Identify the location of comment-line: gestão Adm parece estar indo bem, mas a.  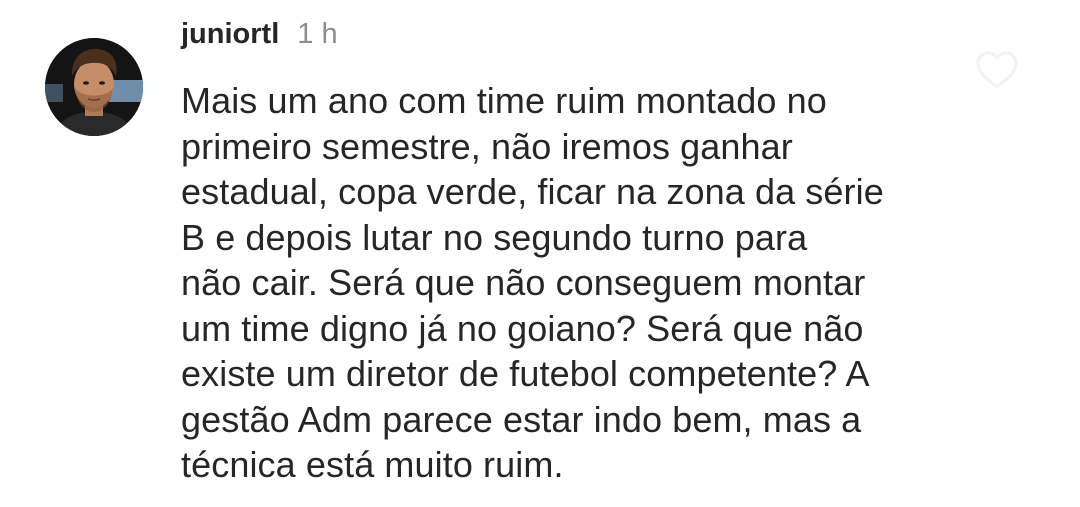
(521, 419).